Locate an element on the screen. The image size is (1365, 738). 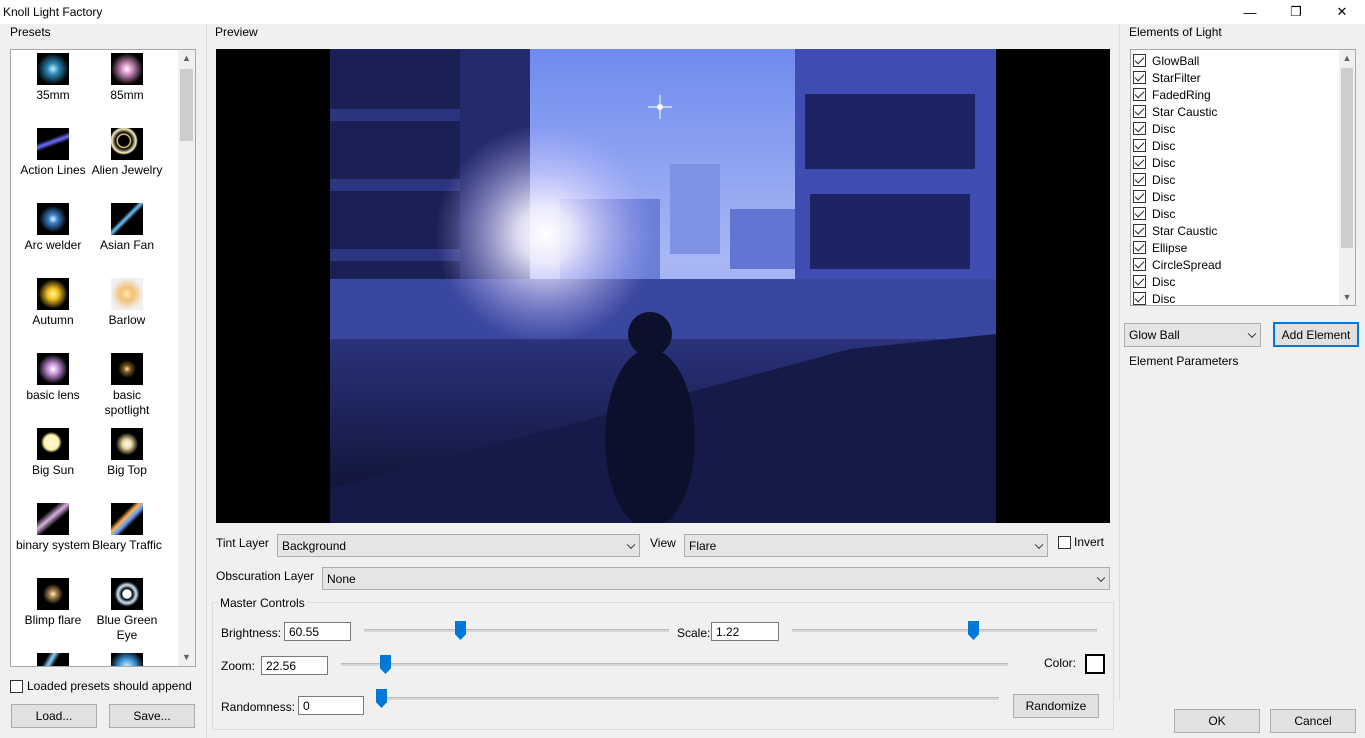
elements-scroll-thumb is located at coordinates (1347, 158).